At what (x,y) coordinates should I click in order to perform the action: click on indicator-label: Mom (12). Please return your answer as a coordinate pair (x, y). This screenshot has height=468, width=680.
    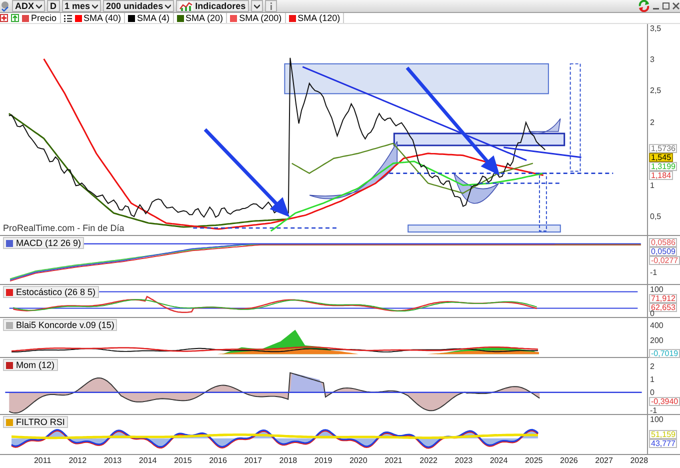
    Looking at the image, I should click on (35, 365).